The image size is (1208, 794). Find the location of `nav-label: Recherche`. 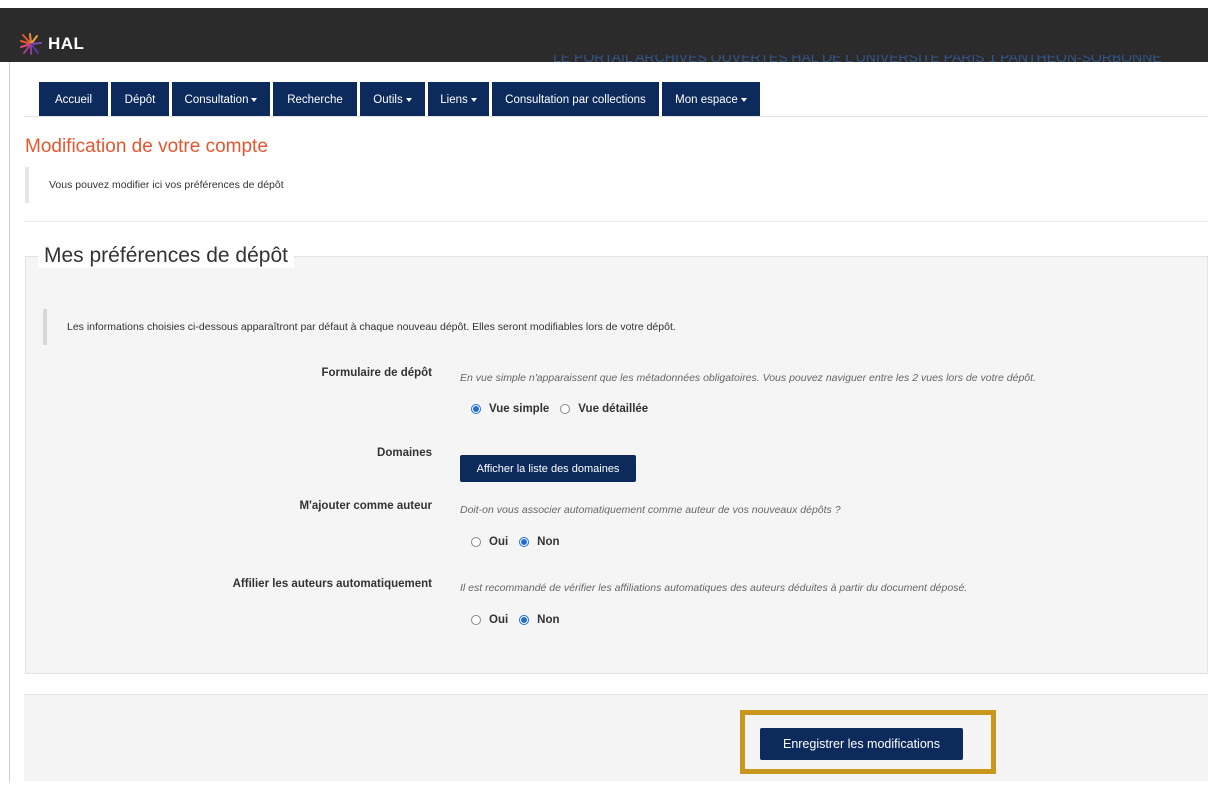

nav-label: Recherche is located at coordinates (315, 99).